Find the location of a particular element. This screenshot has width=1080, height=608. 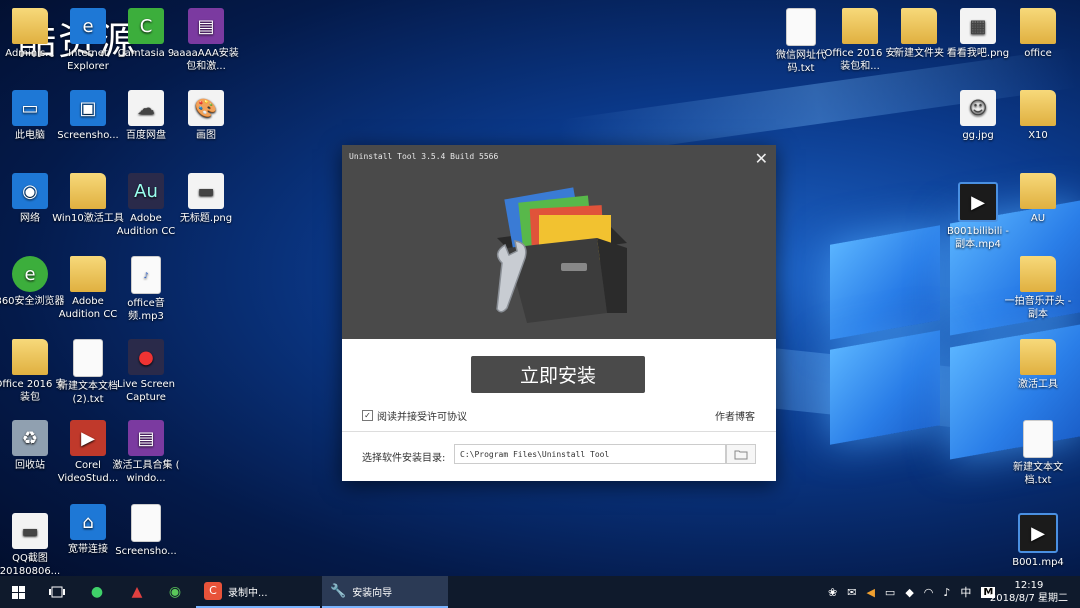

dialog-header: Uninstall Tool 3.5.4 Build 5566 ✕ is located at coordinates (559, 242).